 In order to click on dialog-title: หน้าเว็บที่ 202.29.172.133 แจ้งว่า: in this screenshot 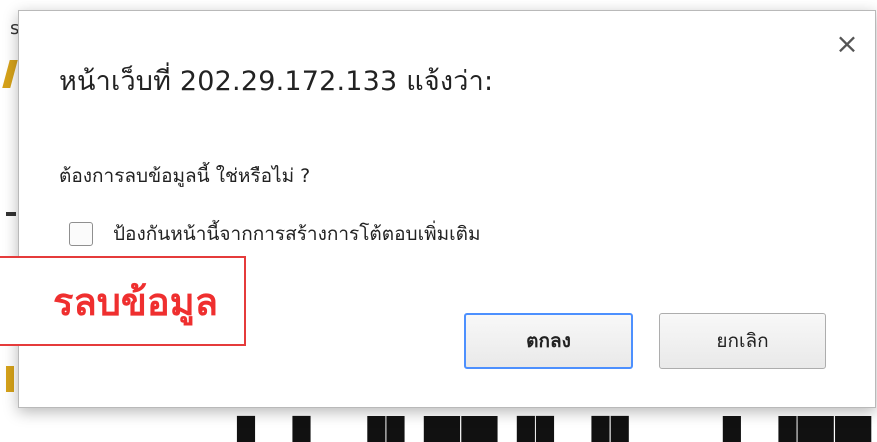, I will do `click(276, 81)`.